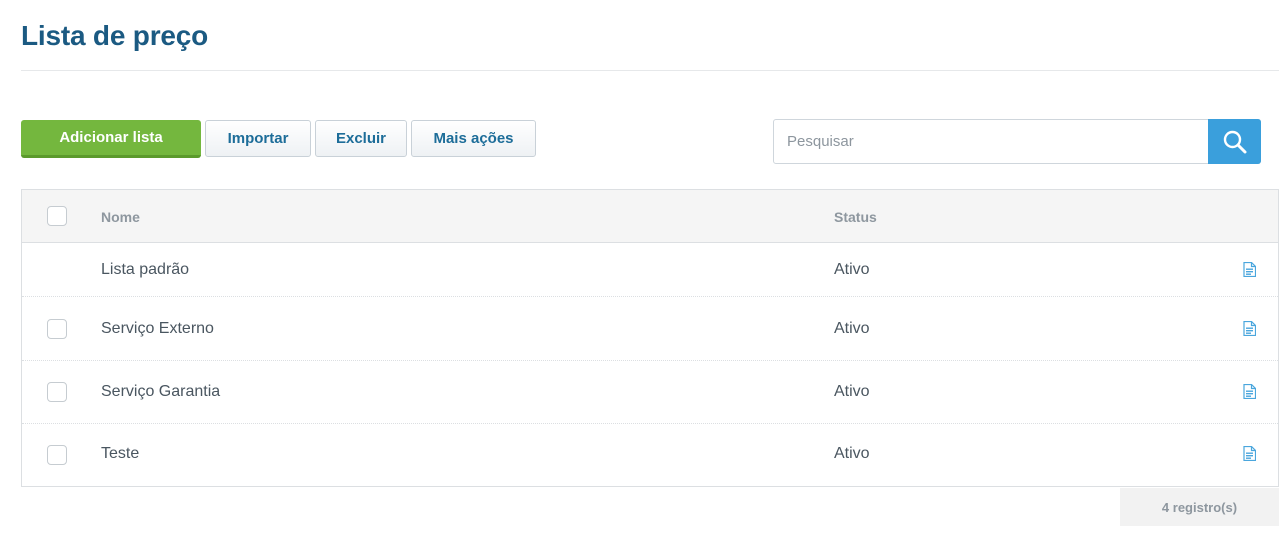 The height and width of the screenshot is (538, 1287). Describe the element at coordinates (650, 270) in the screenshot. I see `table-row: Lista padrão Ativo` at that location.